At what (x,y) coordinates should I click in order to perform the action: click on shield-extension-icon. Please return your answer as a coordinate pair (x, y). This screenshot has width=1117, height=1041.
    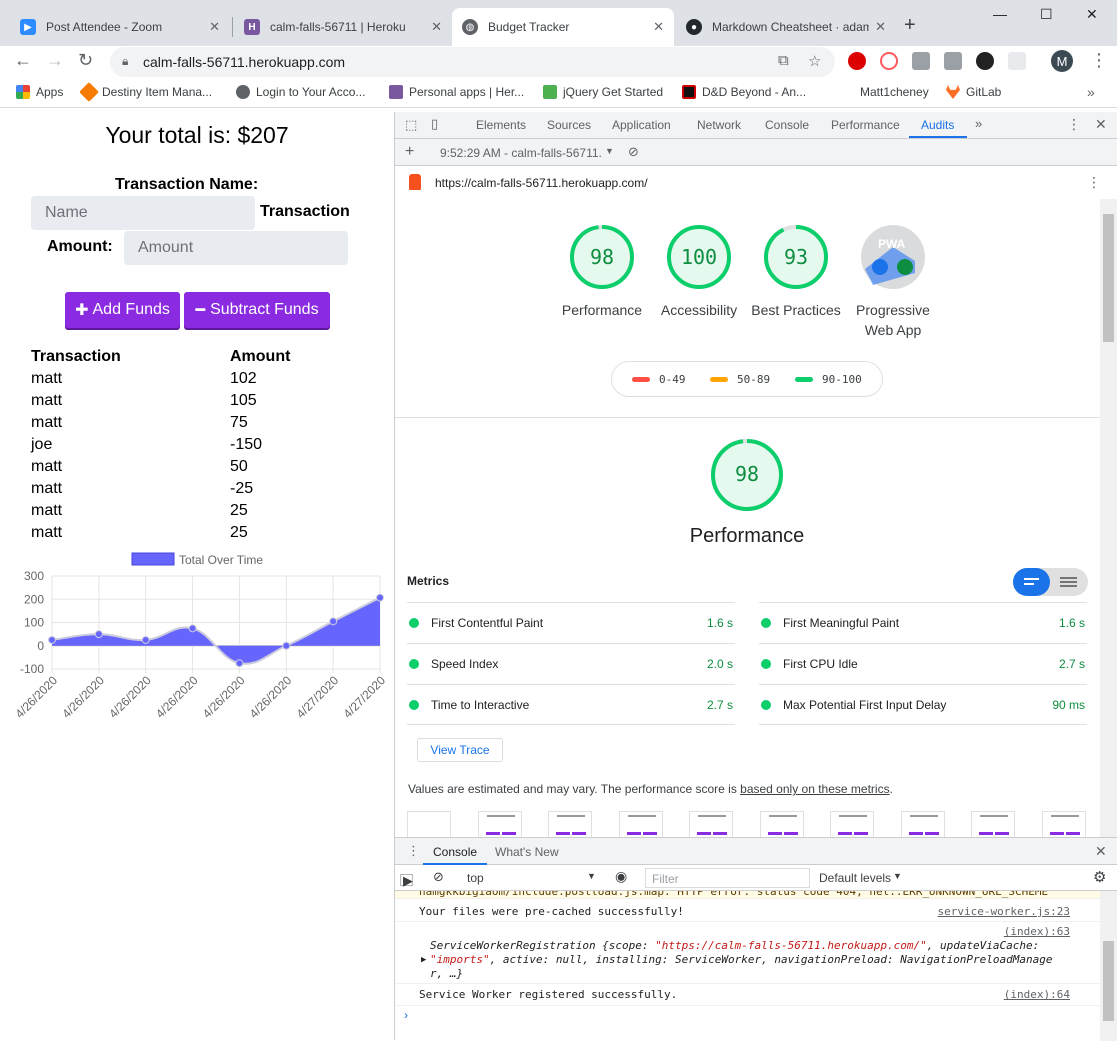
    Looking at the image, I should click on (921, 61).